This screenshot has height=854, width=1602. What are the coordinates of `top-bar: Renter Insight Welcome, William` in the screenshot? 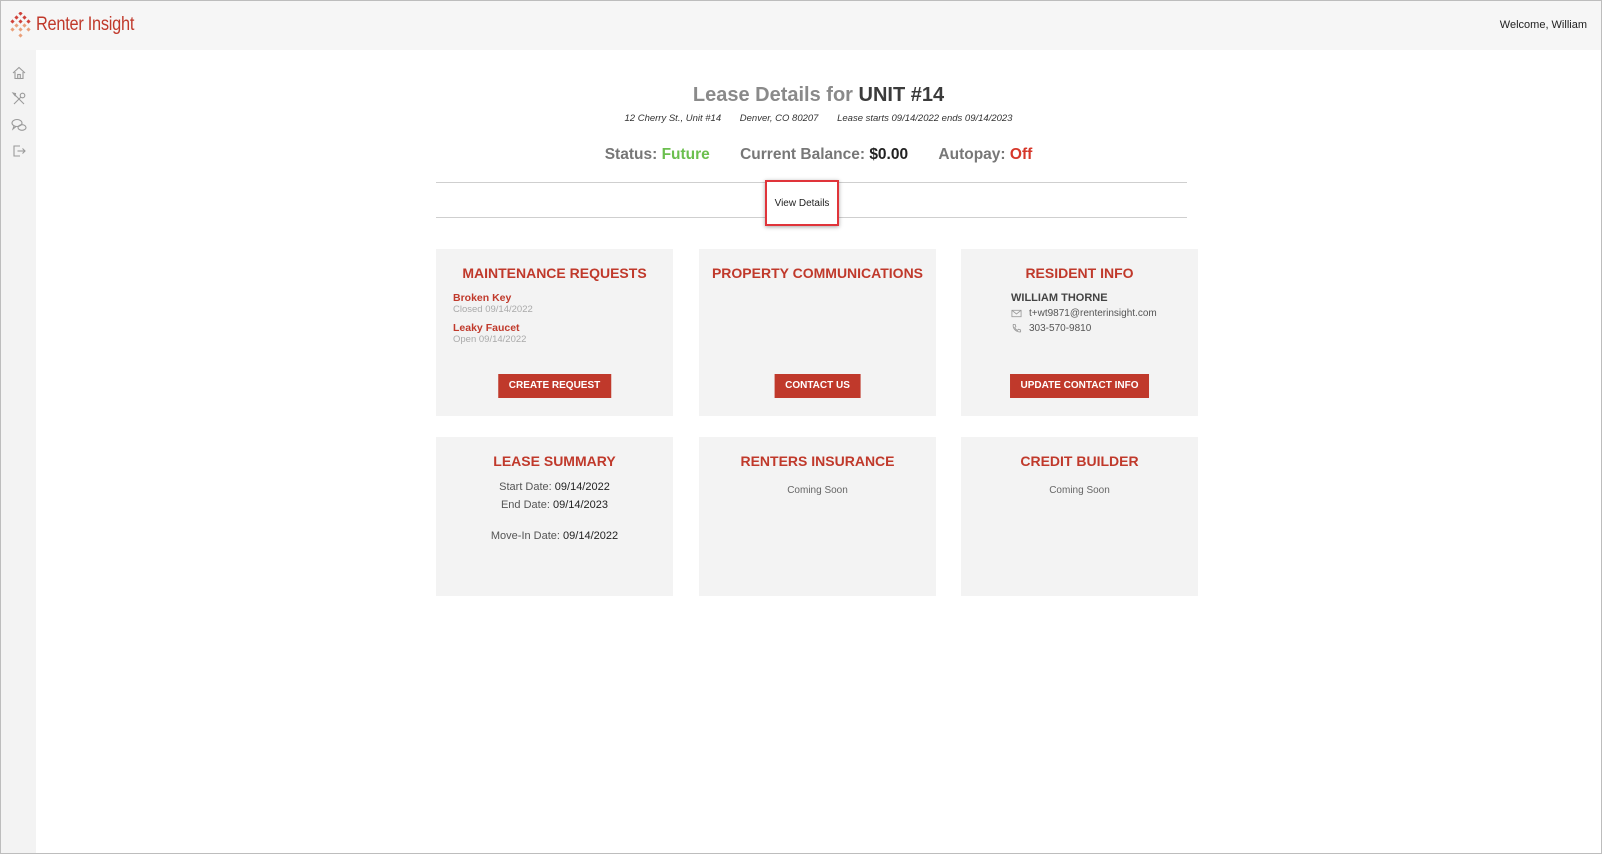 It's located at (801, 25).